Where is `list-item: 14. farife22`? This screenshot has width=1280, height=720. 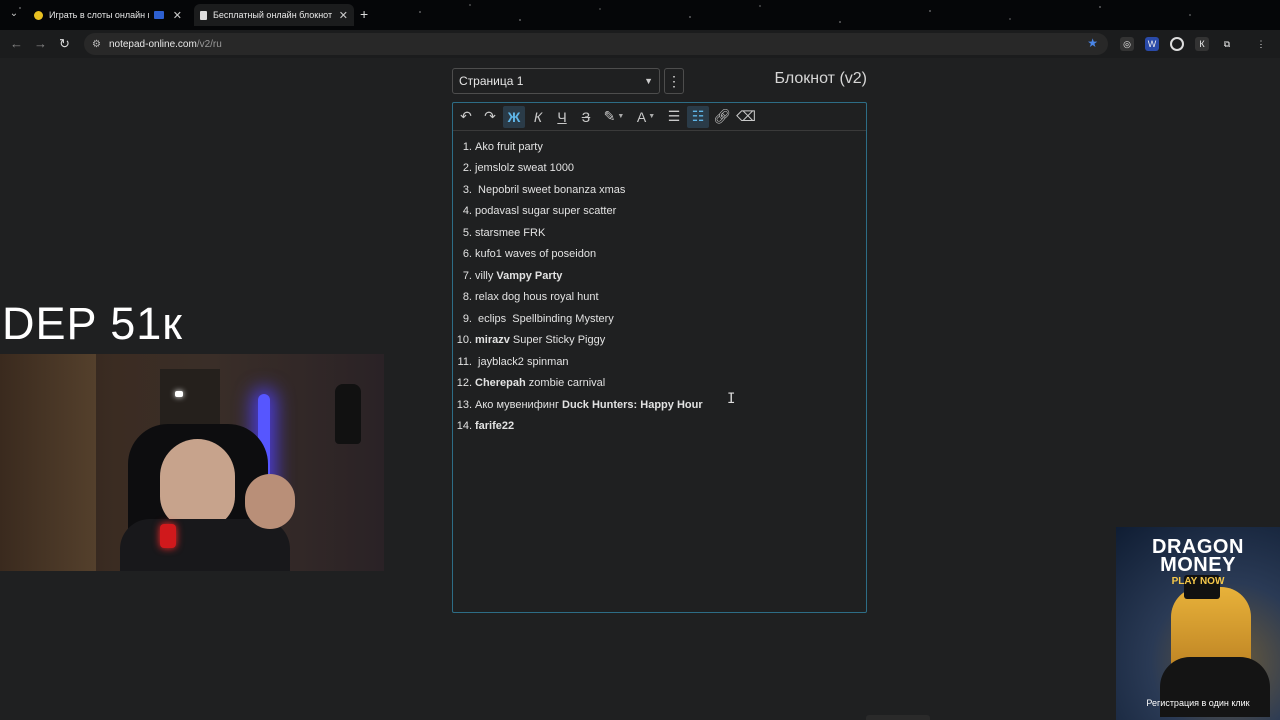 list-item: 14. farife22 is located at coordinates (659, 427).